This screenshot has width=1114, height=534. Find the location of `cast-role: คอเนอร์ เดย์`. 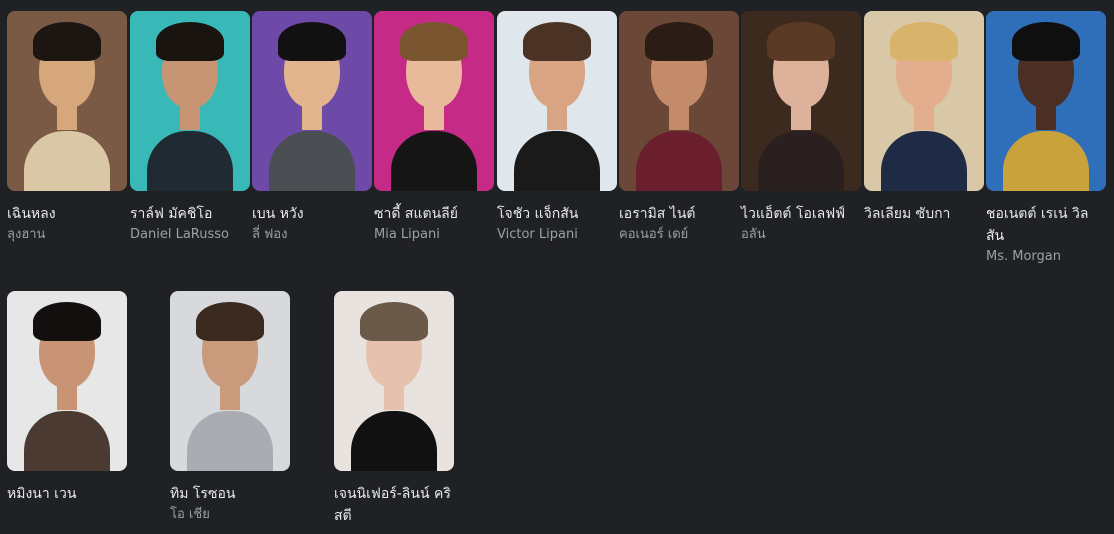

cast-role: คอเนอร์ เดย์ is located at coordinates (654, 234).